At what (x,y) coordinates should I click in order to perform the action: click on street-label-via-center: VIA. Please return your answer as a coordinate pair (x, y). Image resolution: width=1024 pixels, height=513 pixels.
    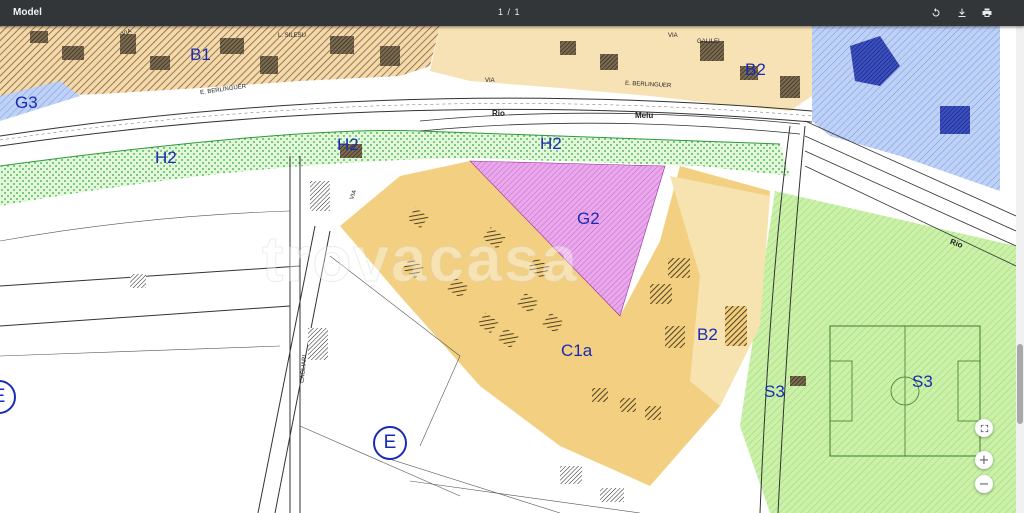
    Looking at the image, I should click on (490, 81).